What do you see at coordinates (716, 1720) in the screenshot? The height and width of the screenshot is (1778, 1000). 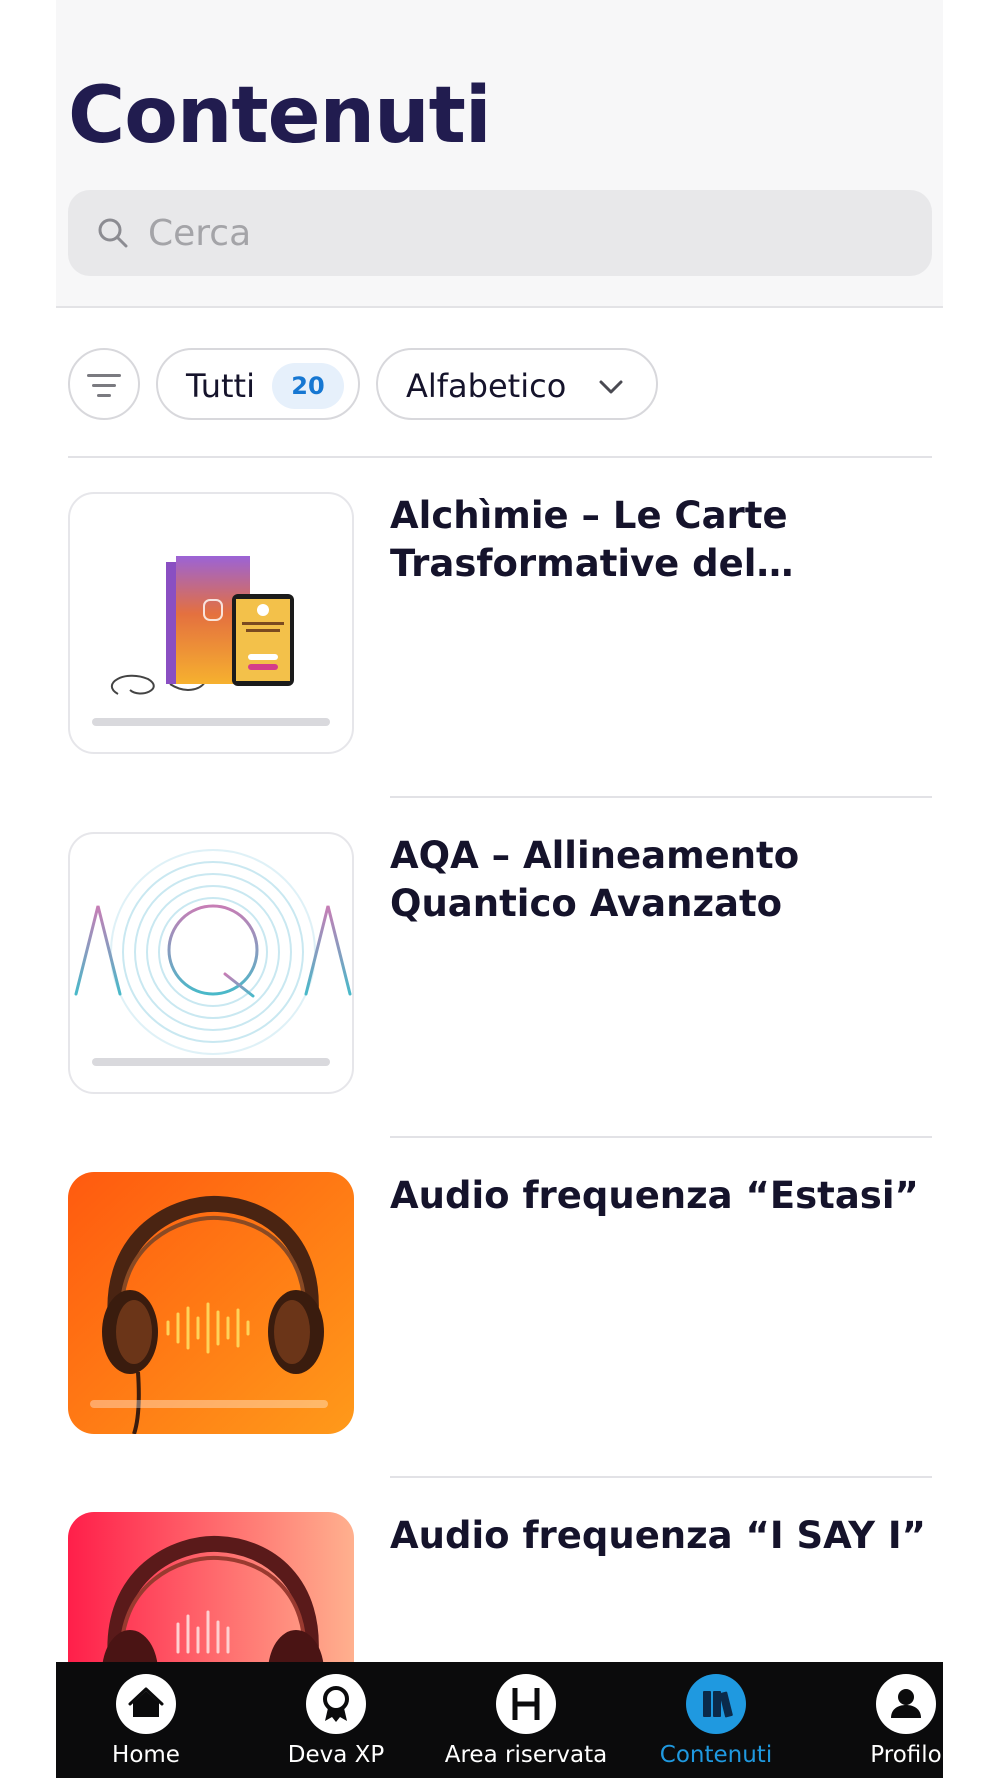 I see `tab-contenuti: Contenuti` at bounding box center [716, 1720].